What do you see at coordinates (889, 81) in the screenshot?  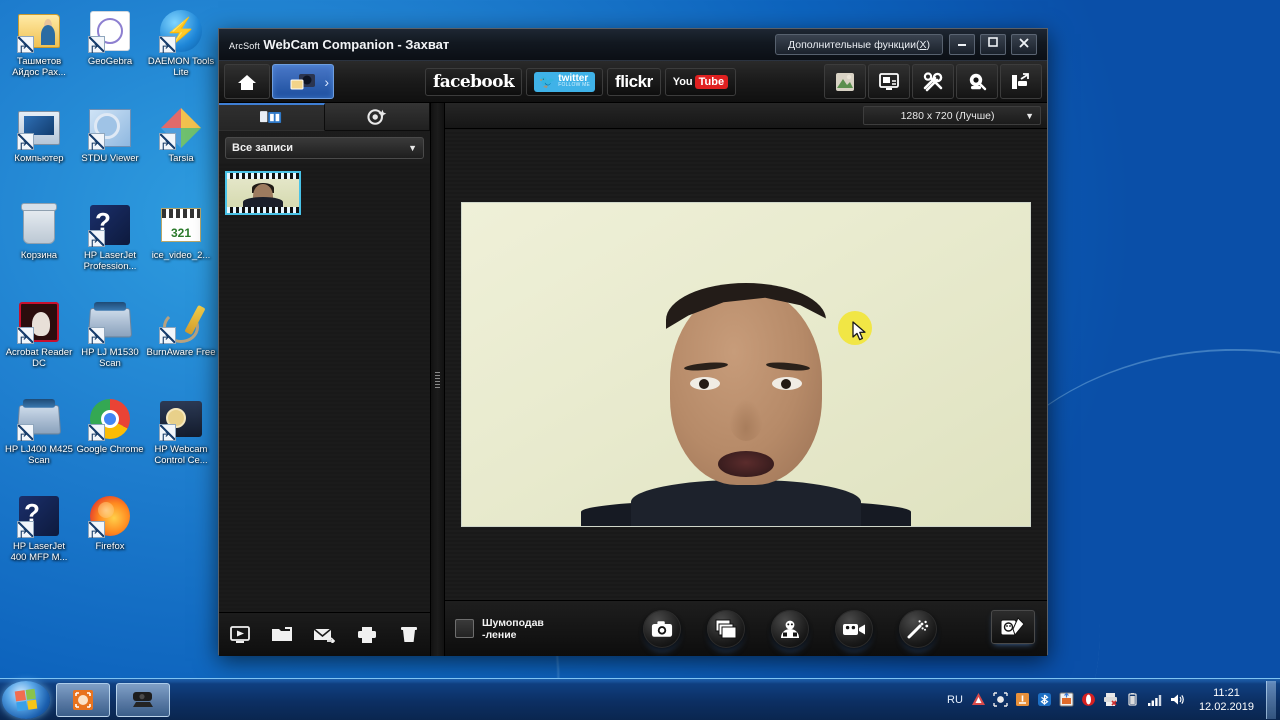 I see `screen-settings-button` at bounding box center [889, 81].